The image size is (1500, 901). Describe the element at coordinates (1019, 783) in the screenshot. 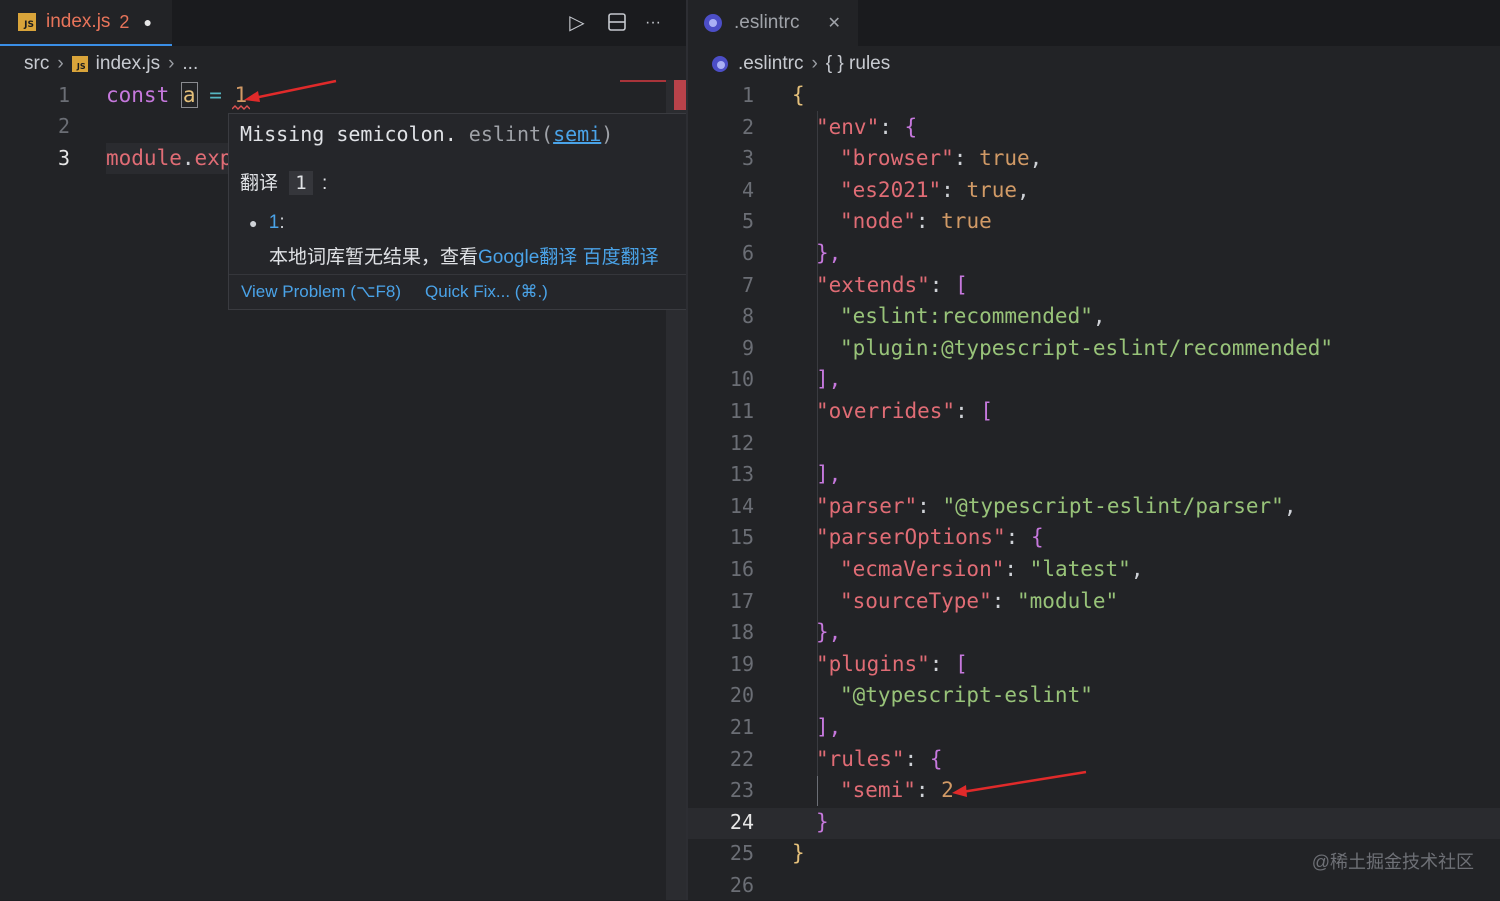

I see `annotation-arrow` at that location.